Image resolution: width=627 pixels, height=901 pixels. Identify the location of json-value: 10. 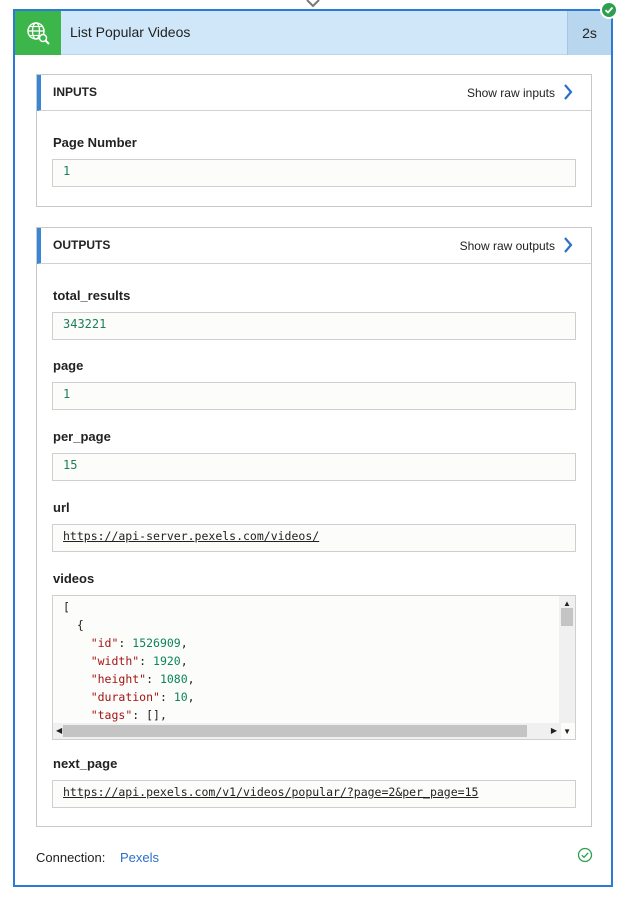
(180, 697).